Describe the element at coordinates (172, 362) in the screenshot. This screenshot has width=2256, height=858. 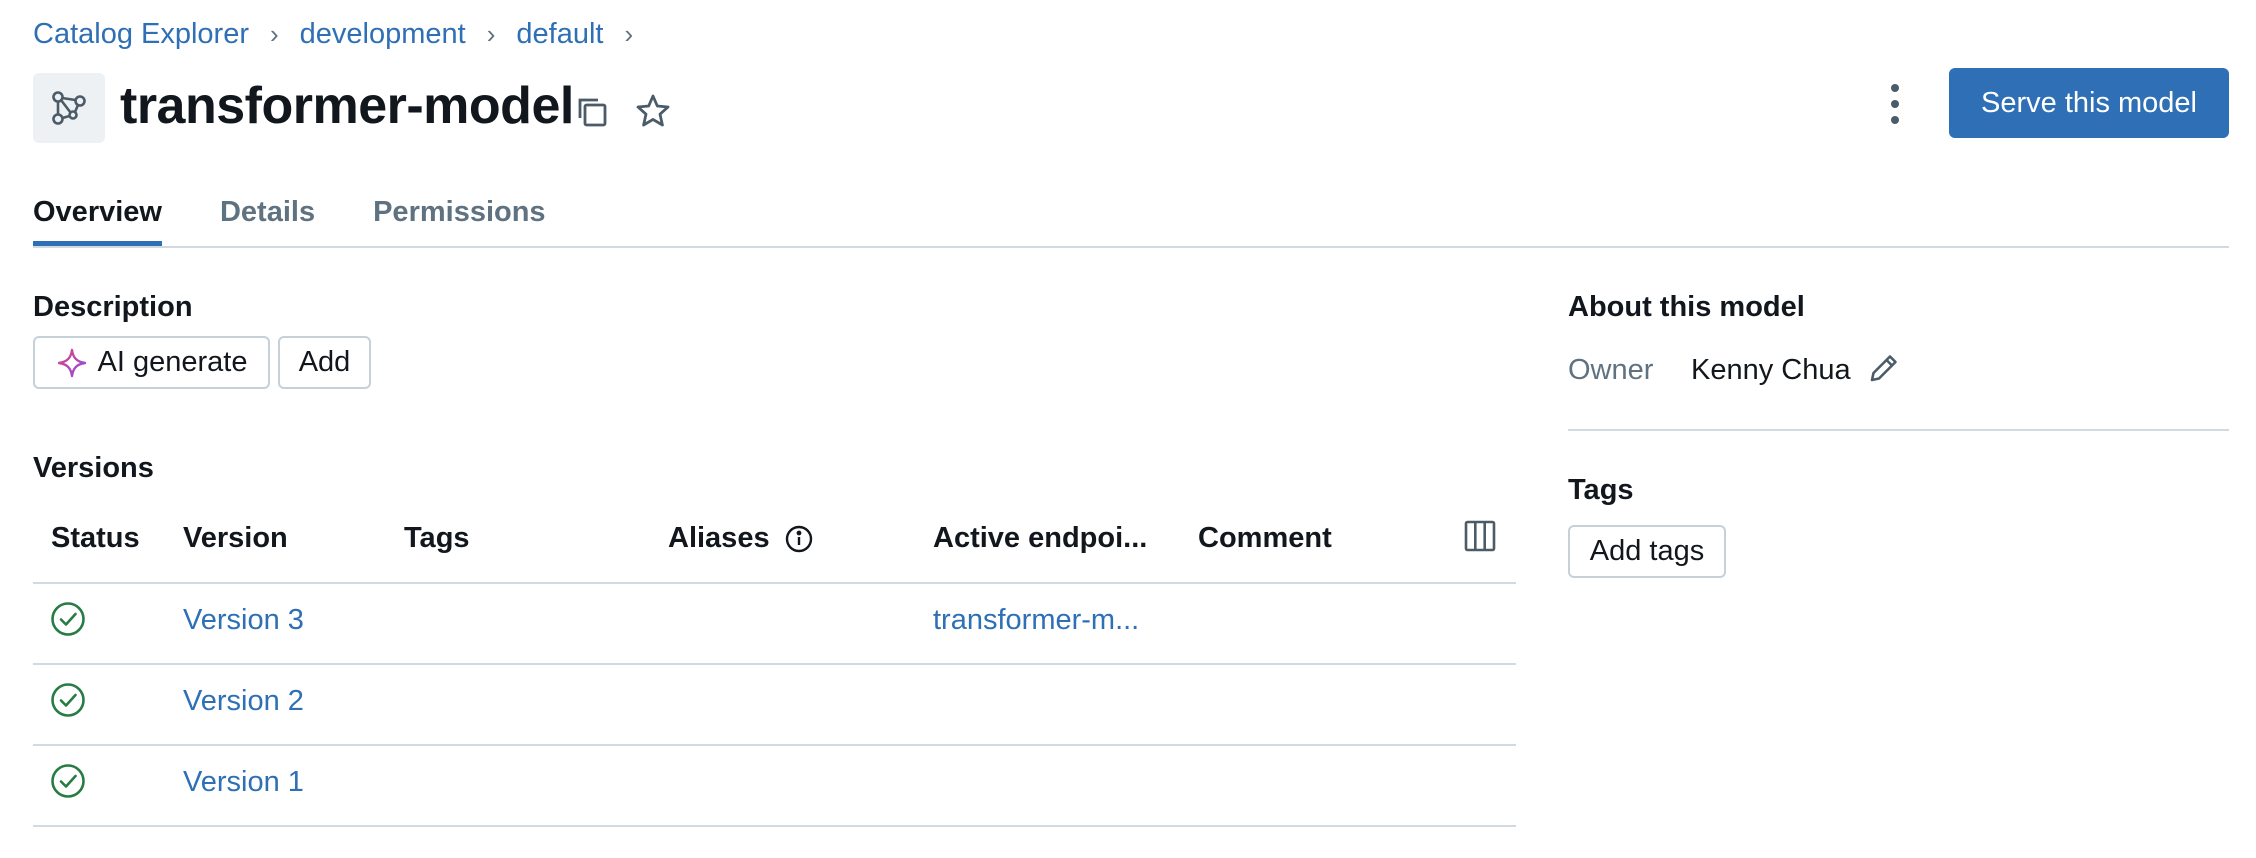
I see `ai-generate-label: AI generate` at that location.